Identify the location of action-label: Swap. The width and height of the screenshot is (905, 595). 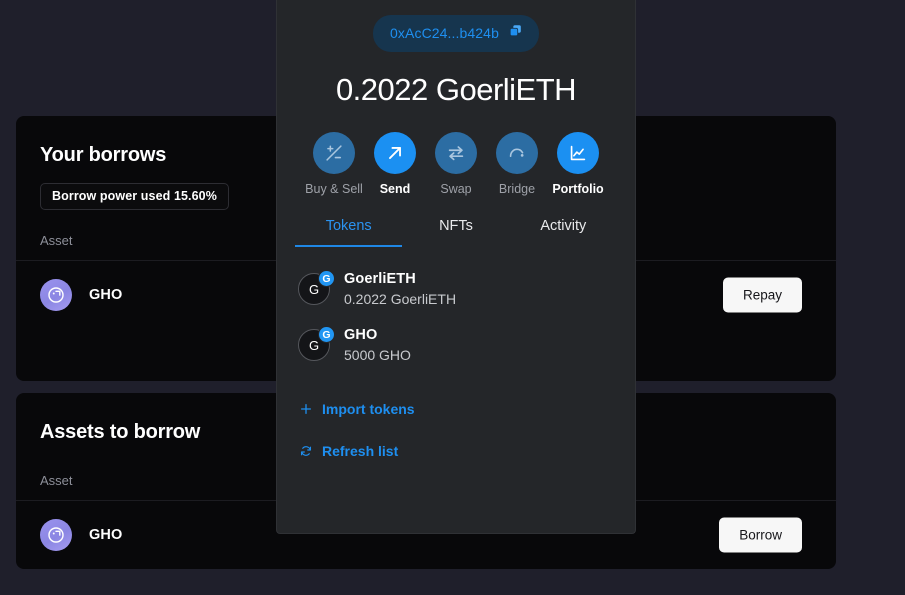
(456, 189).